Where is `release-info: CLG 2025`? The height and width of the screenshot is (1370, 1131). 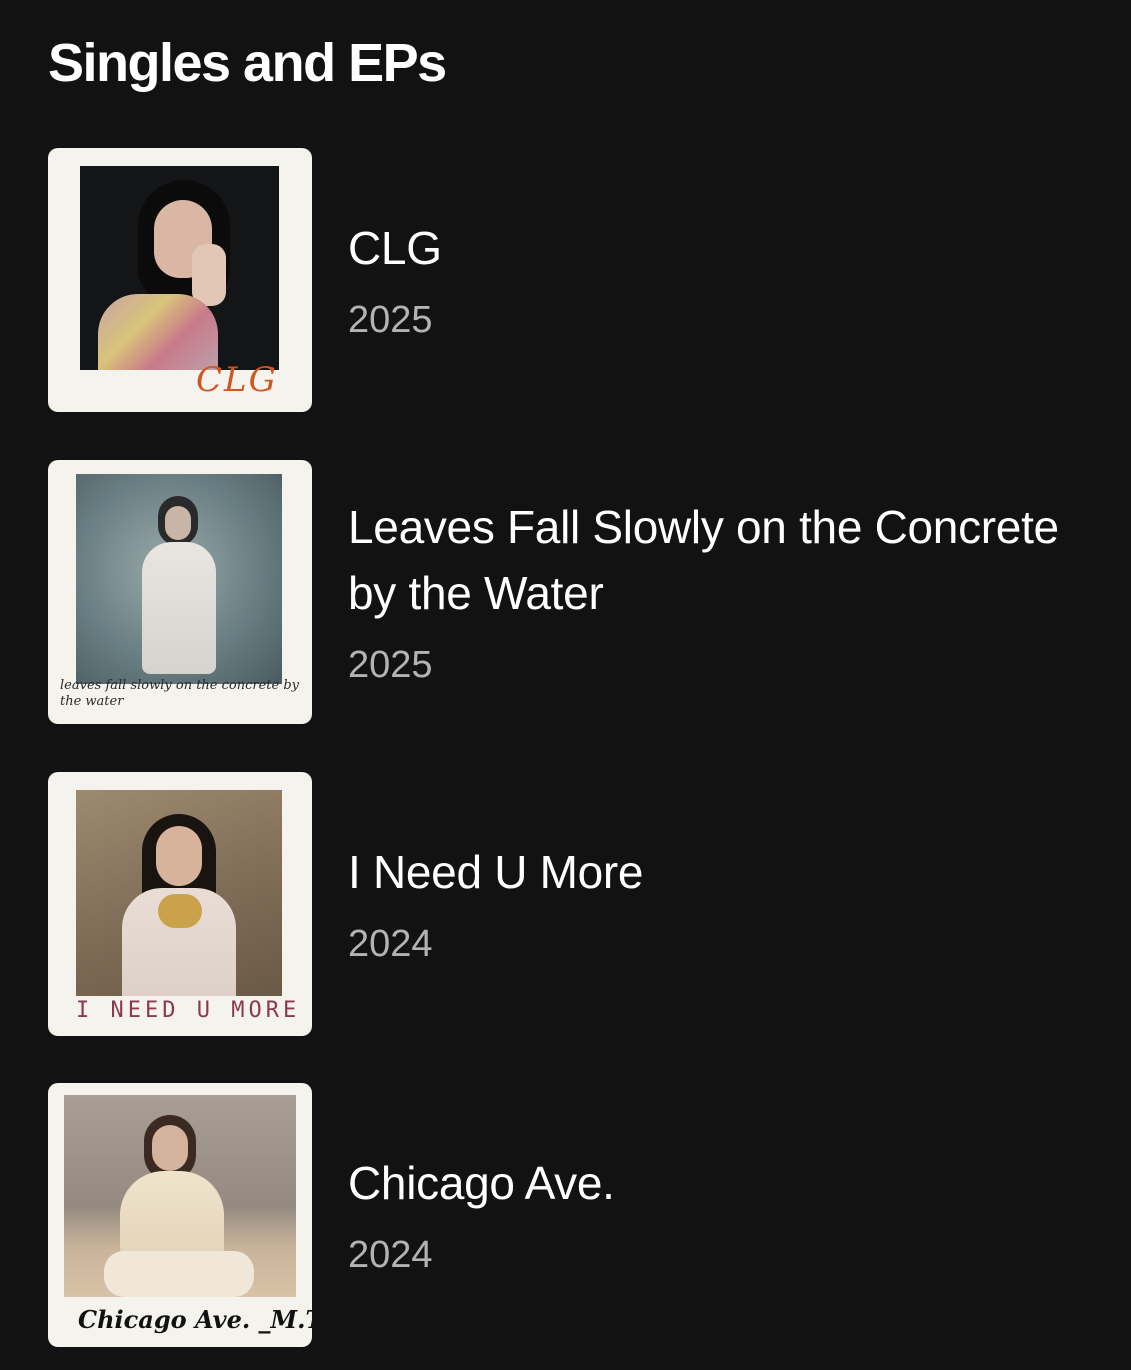 release-info: CLG 2025 is located at coordinates (728, 280).